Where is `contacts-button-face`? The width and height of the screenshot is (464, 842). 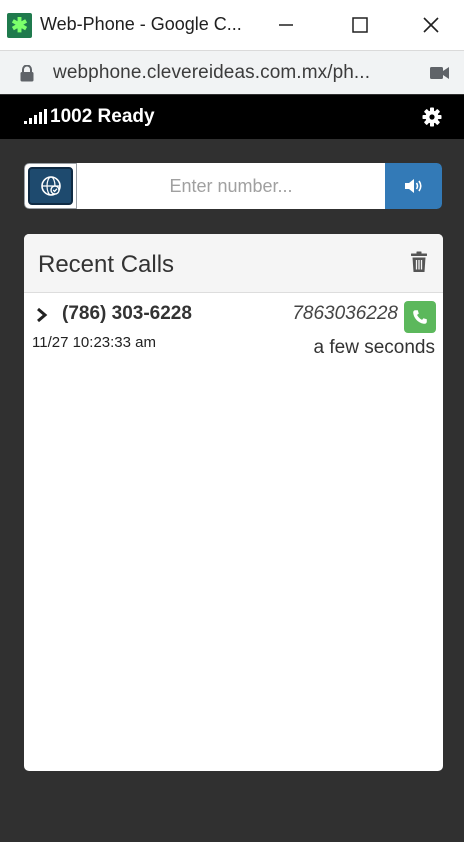 contacts-button-face is located at coordinates (50, 186).